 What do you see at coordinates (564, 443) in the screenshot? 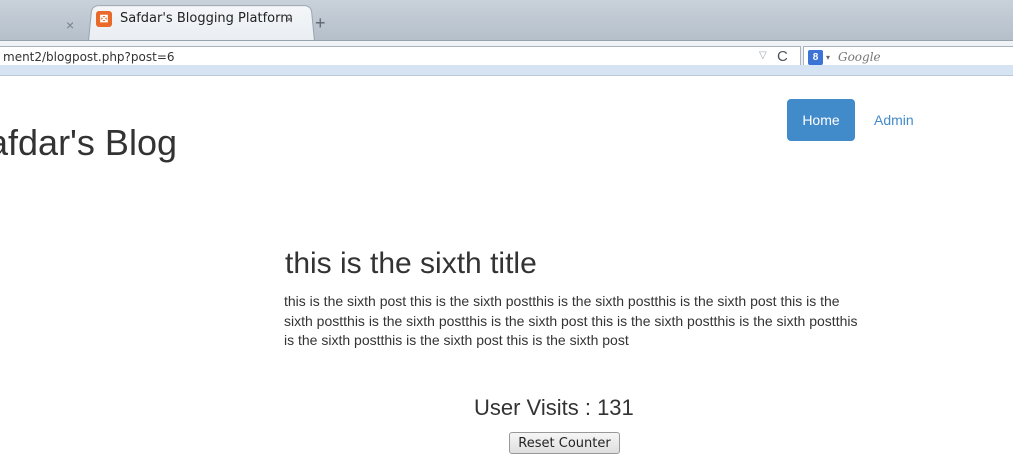
I see `reset-counter-button: Reset Counter` at bounding box center [564, 443].